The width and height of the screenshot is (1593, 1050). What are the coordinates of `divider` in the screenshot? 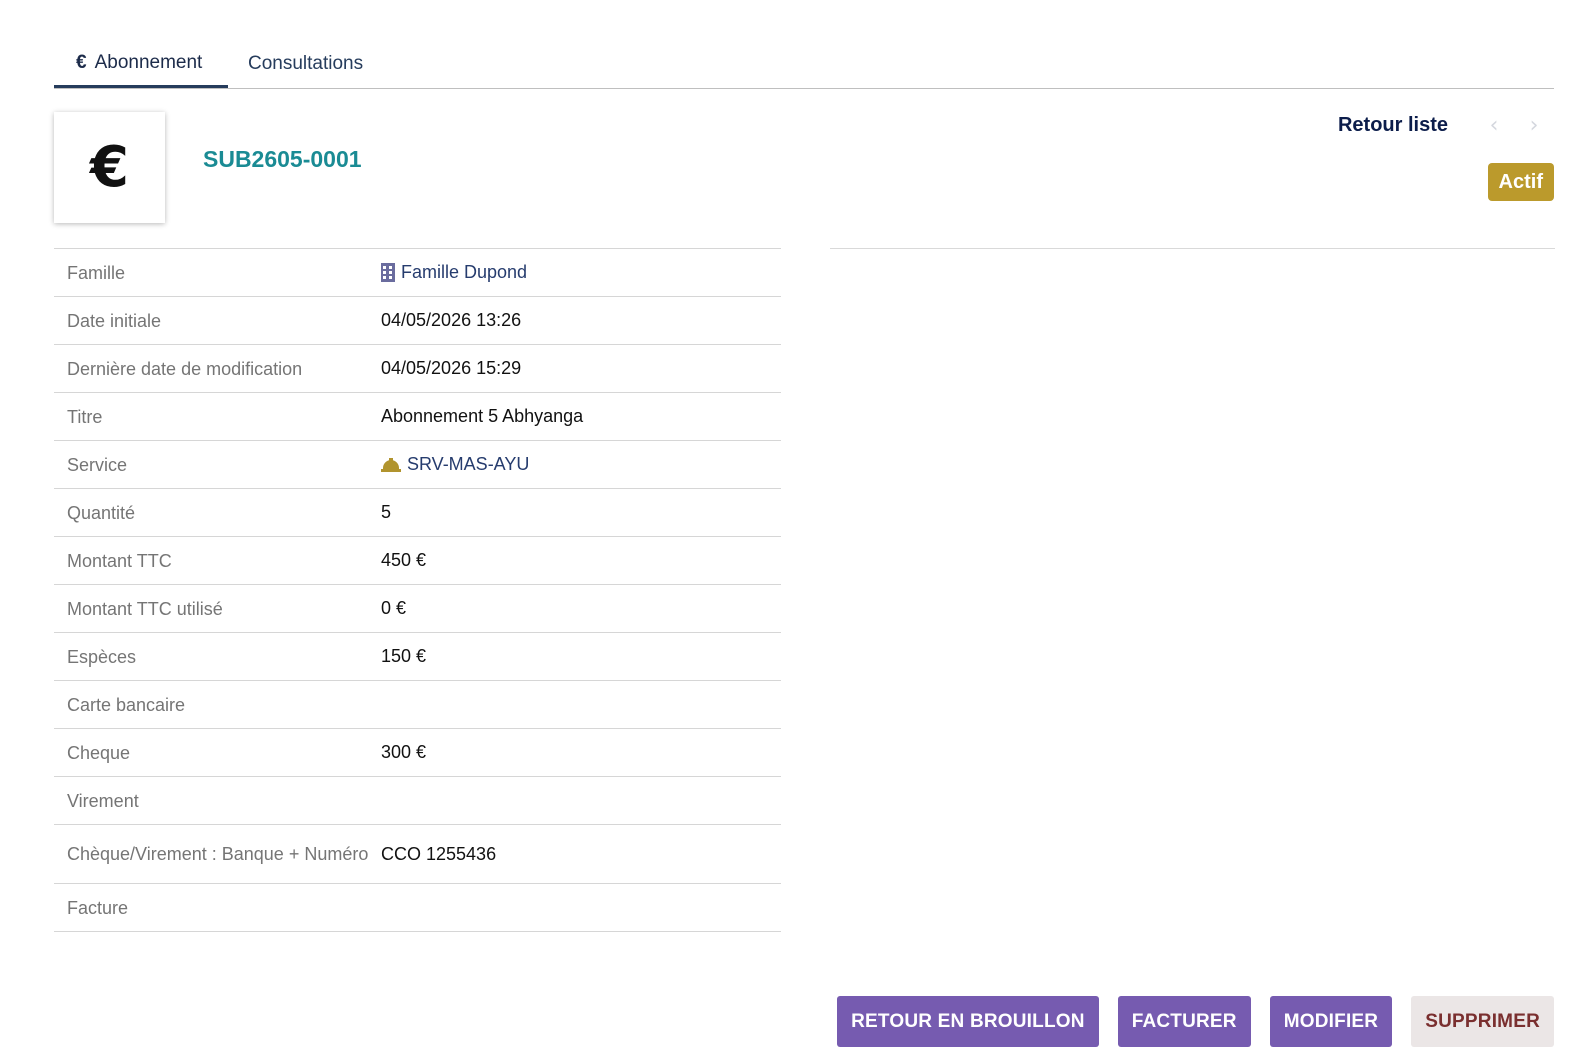 It's located at (1192, 248).